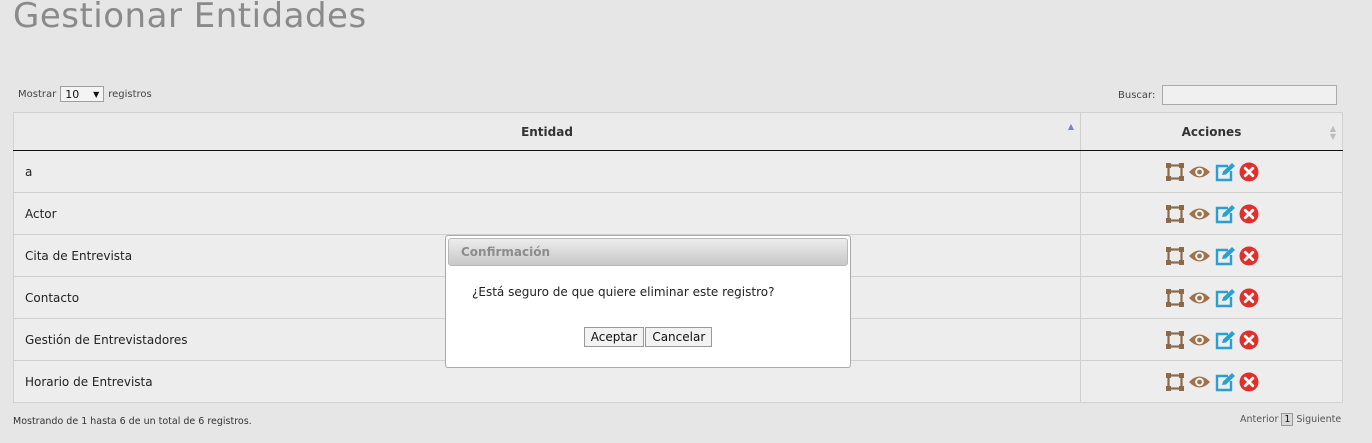 This screenshot has height=443, width=1372. Describe the element at coordinates (547, 171) in the screenshot. I see `entity-name-cell: a` at that location.